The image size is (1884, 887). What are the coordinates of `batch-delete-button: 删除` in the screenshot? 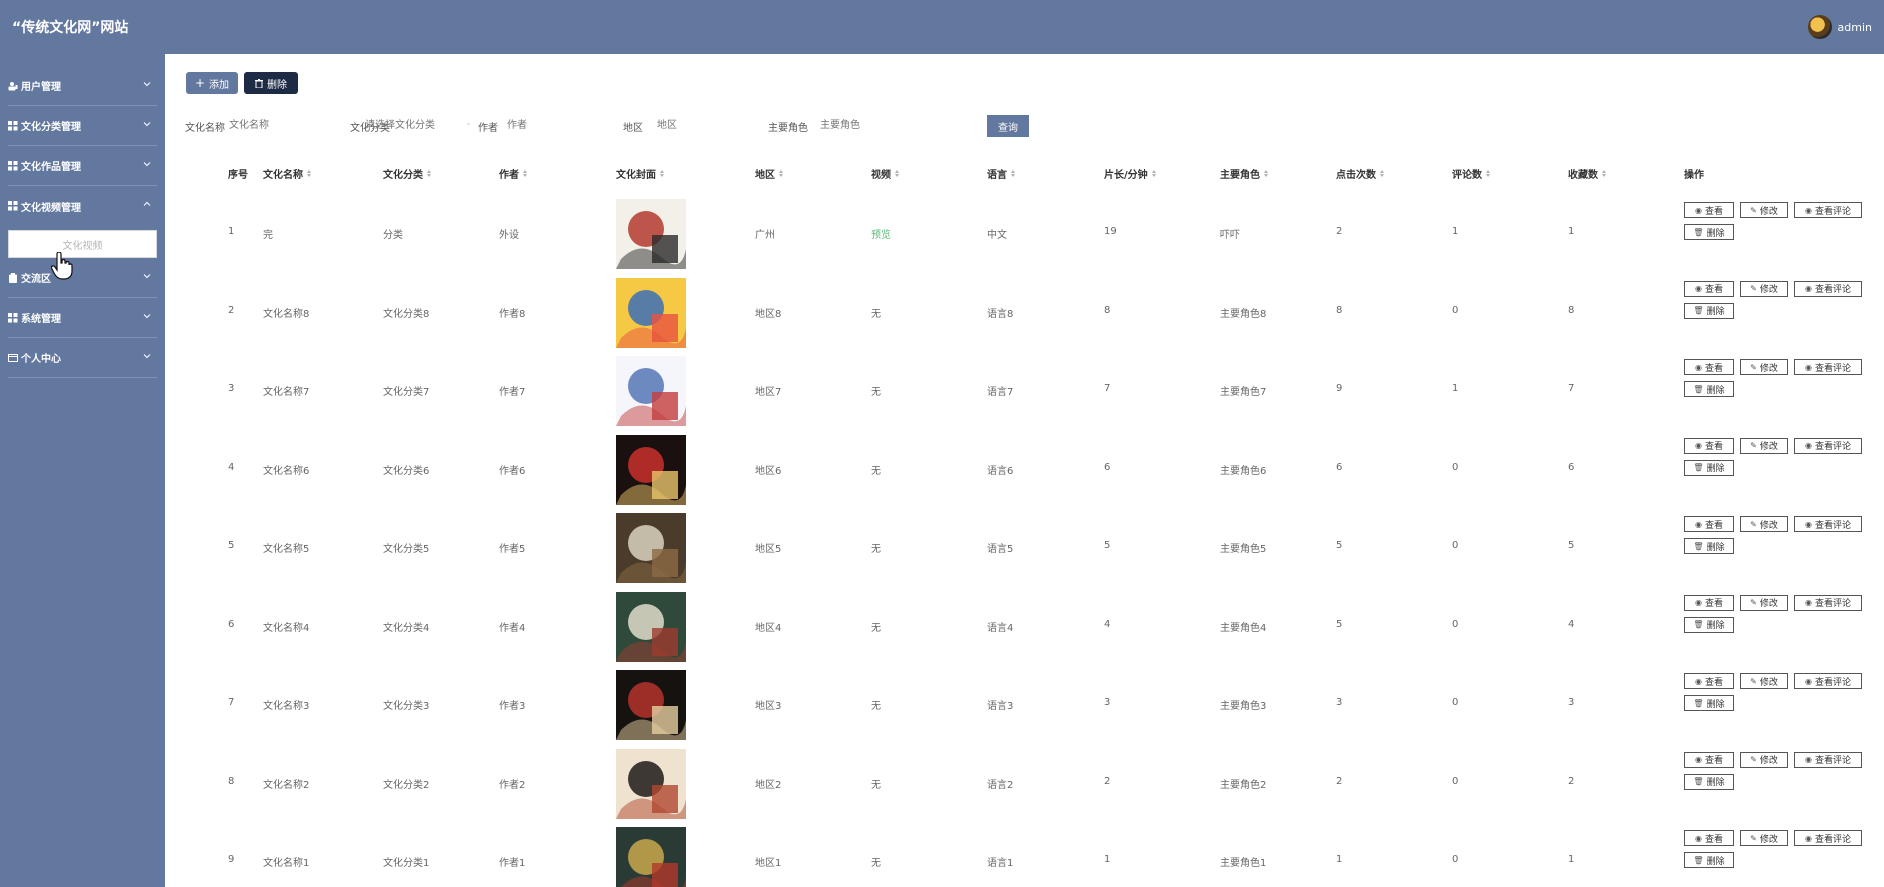 It's located at (271, 83).